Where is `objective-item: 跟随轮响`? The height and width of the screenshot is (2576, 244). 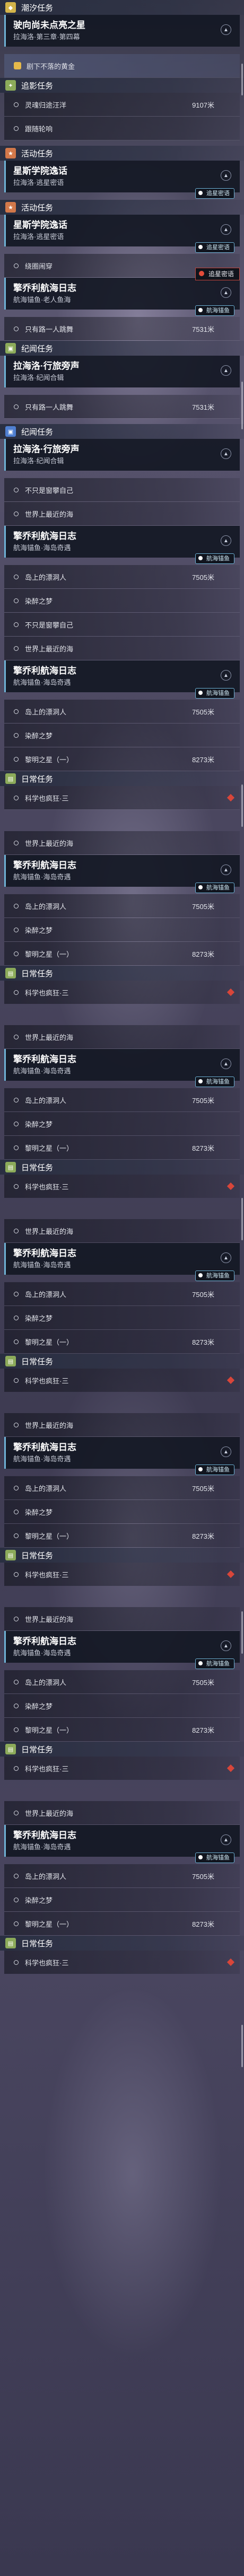 objective-item: 跟随轮响 is located at coordinates (122, 128).